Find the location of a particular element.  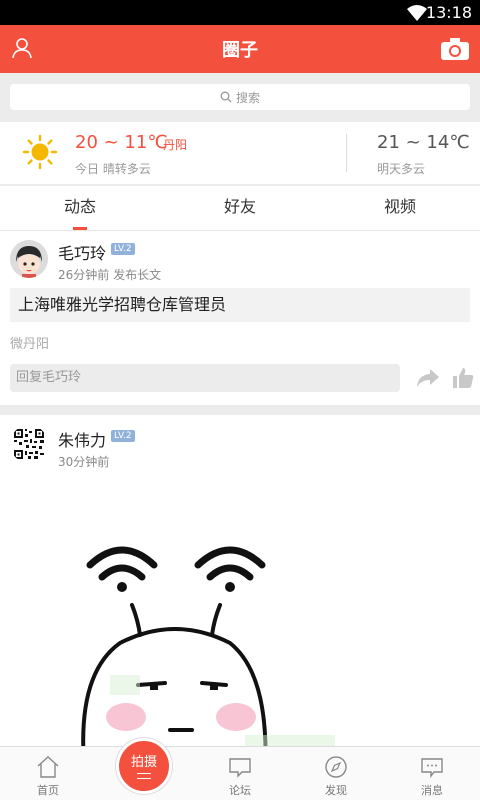

tab-videos: 视频 is located at coordinates (400, 208).